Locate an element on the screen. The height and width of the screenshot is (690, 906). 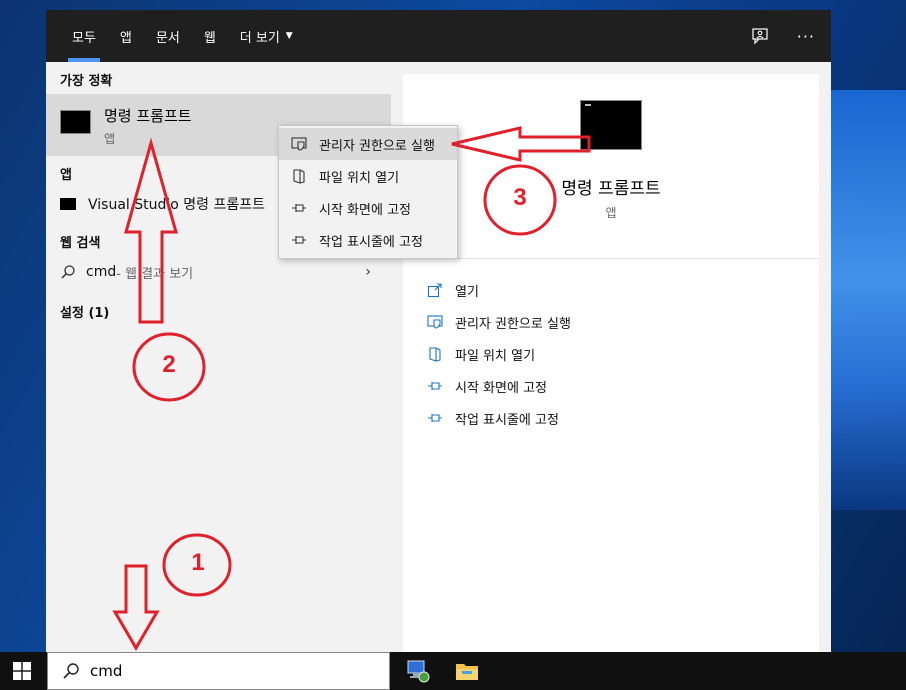
tab-label: 앱 is located at coordinates (125, 38).